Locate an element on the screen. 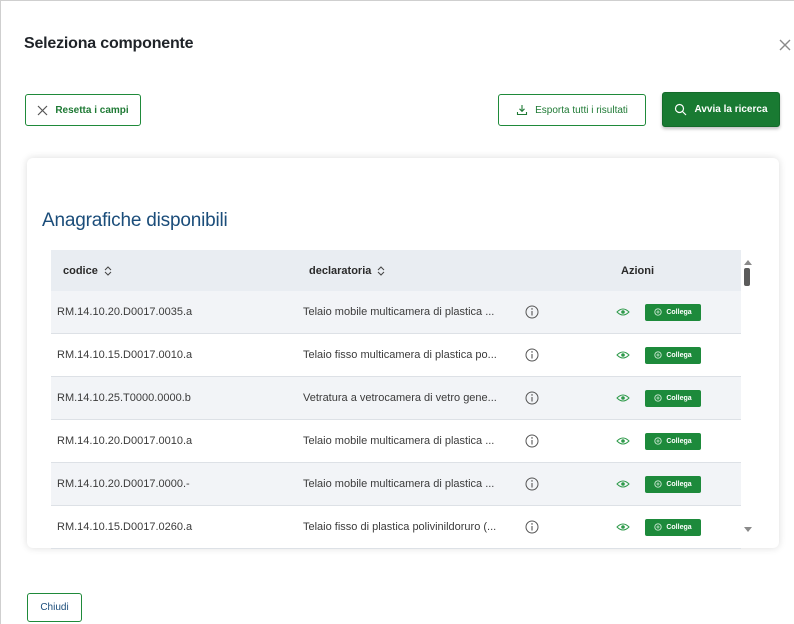  x-icon is located at coordinates (42, 110).